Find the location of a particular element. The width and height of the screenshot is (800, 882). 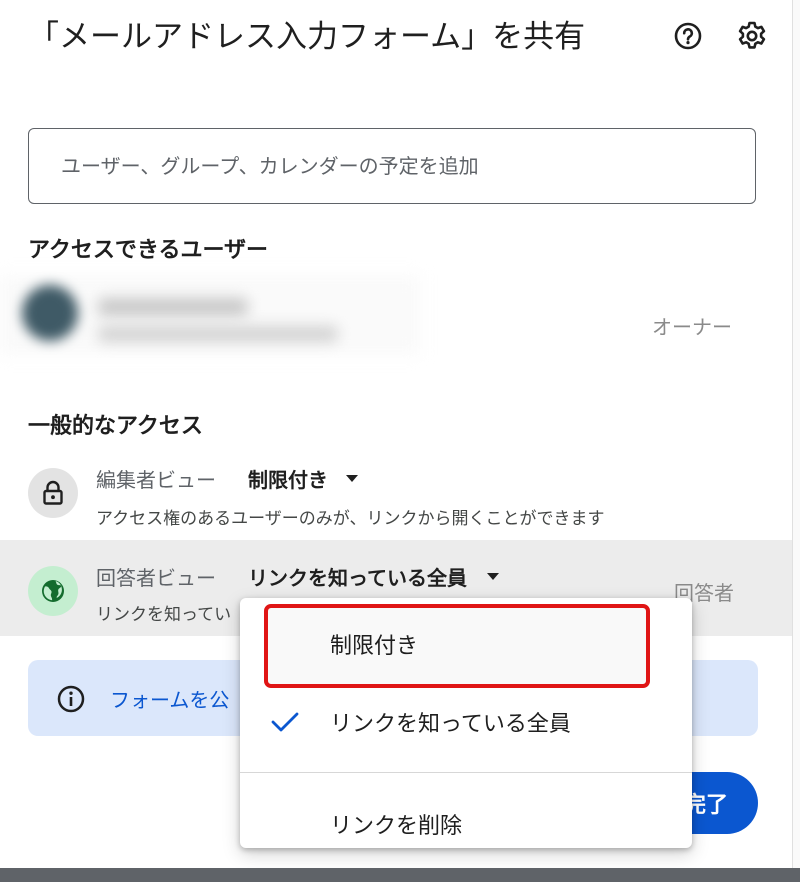

info-banner-text: フォームを公 is located at coordinates (170, 700).